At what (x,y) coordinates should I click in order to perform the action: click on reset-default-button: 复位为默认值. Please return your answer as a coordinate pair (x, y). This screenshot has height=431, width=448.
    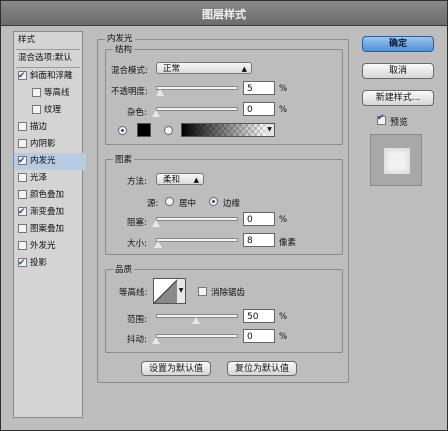
    Looking at the image, I should click on (262, 368).